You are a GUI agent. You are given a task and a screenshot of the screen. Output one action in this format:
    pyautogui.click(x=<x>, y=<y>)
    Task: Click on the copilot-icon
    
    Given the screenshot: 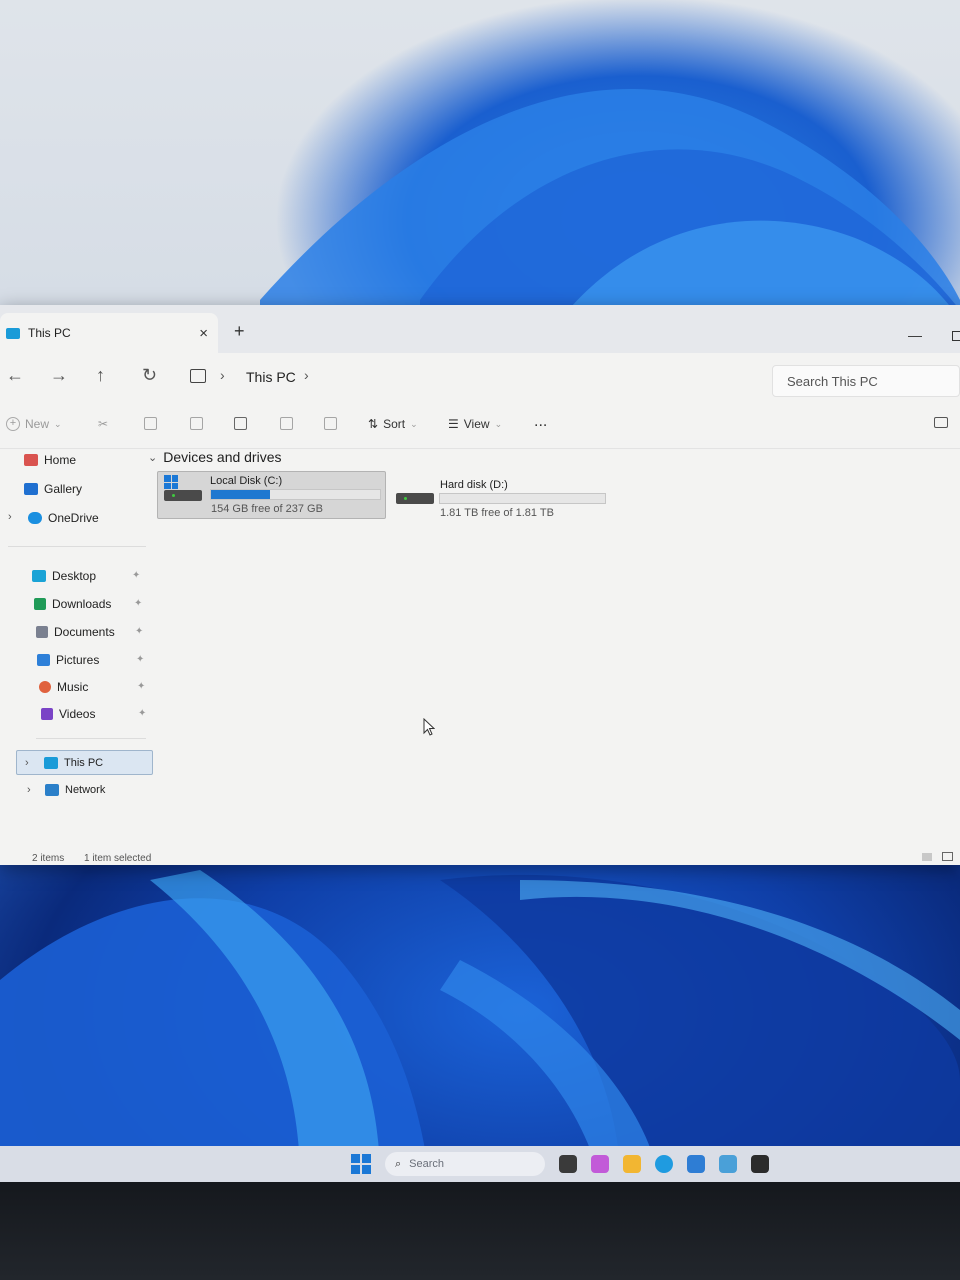 What is the action you would take?
    pyautogui.click(x=600, y=1164)
    